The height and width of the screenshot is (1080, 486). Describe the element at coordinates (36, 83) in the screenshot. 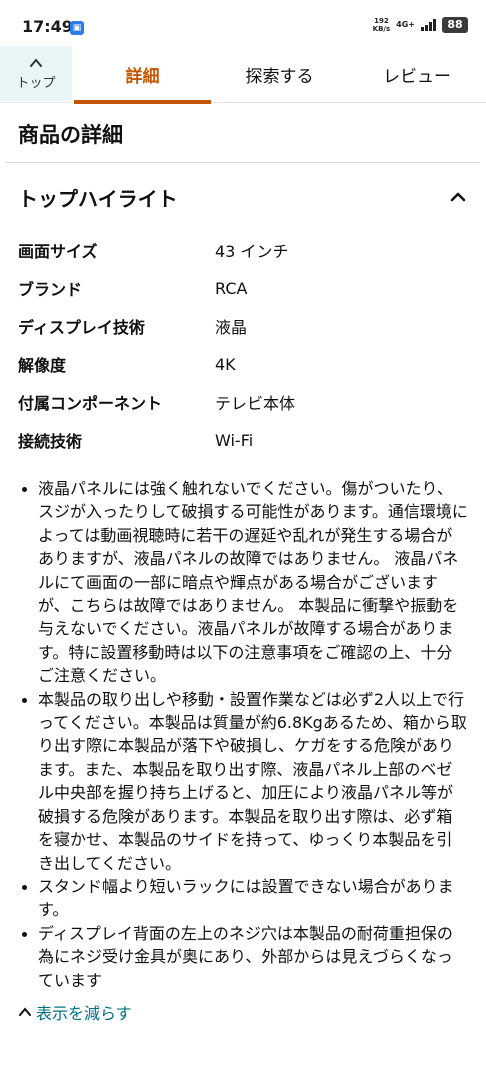

I see `back-to-top-label: トップ` at that location.